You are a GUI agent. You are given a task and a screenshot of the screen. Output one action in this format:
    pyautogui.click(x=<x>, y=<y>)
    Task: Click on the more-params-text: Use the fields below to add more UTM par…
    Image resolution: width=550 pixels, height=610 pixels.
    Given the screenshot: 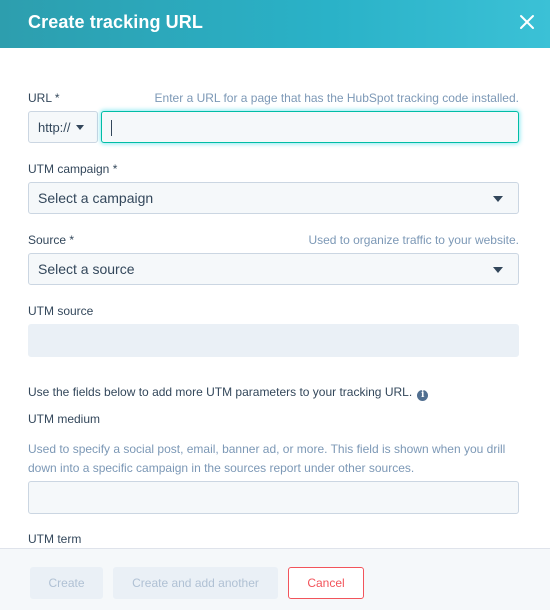 What is the action you would take?
    pyautogui.click(x=228, y=393)
    